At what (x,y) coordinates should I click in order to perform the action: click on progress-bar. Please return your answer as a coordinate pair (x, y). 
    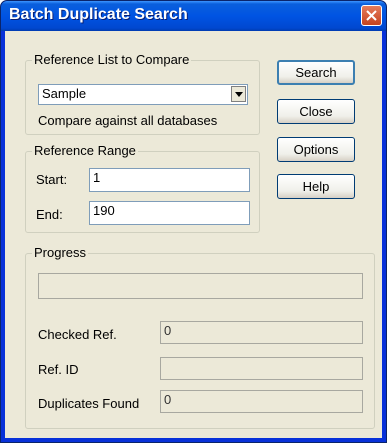
    Looking at the image, I should click on (200, 286).